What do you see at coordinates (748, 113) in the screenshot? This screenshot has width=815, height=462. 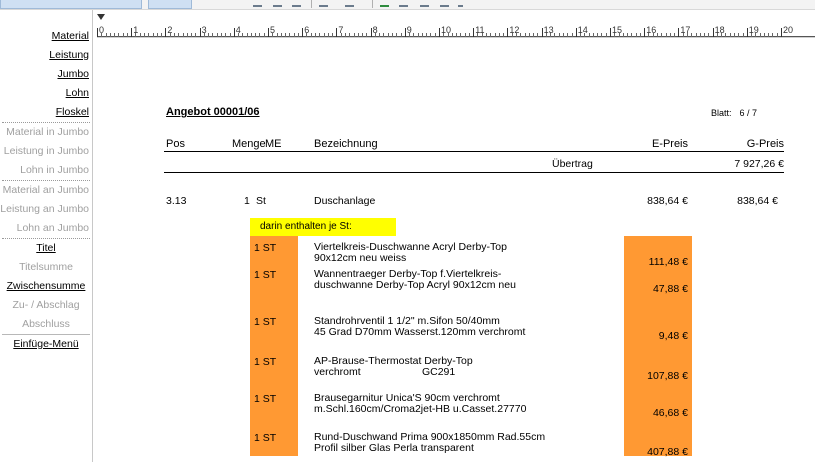 I see `sheet-value: 6 / 7` at bounding box center [748, 113].